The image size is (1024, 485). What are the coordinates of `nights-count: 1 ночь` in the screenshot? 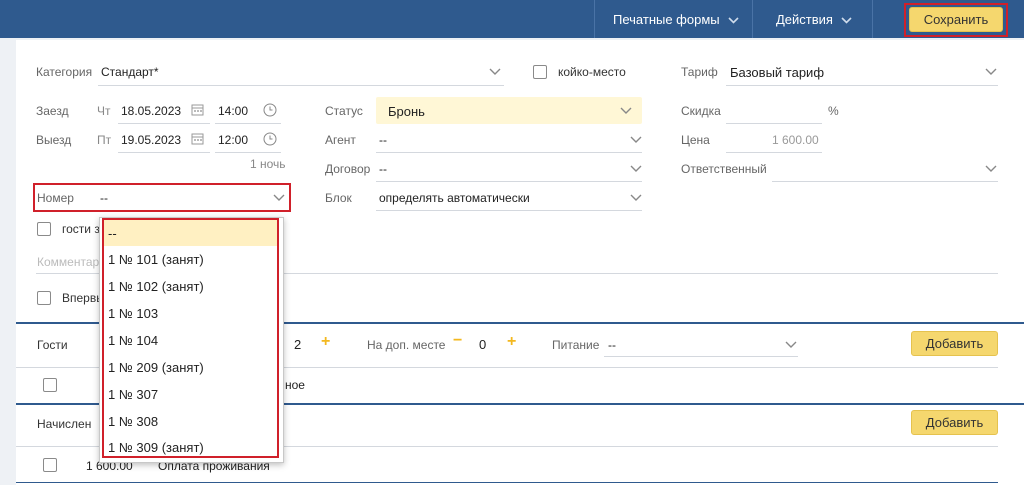 It's located at (268, 164).